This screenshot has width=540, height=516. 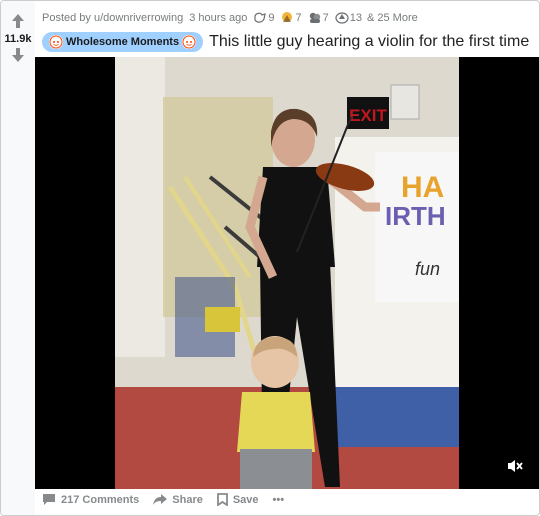 What do you see at coordinates (245, 499) in the screenshot?
I see `save-label: Save` at bounding box center [245, 499].